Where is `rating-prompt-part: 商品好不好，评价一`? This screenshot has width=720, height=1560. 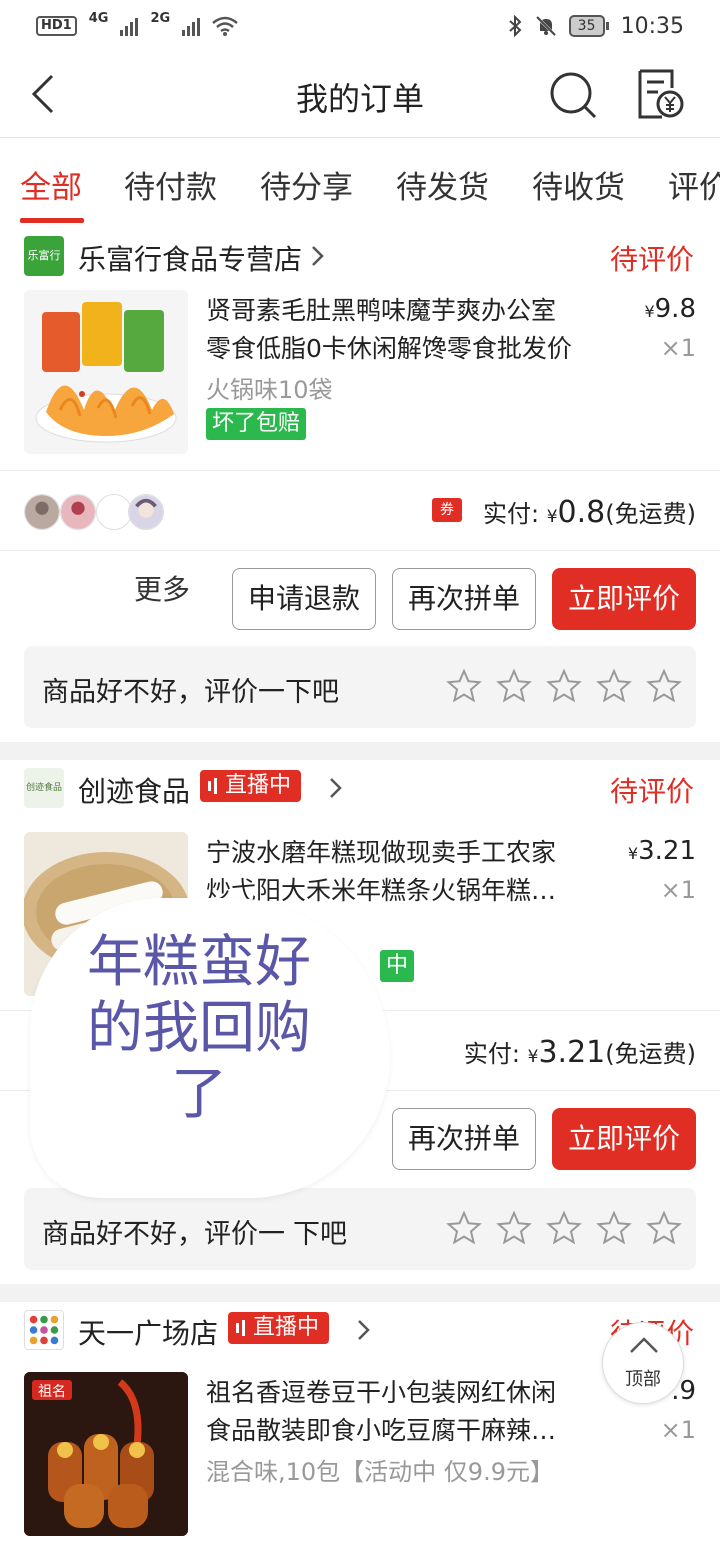
rating-prompt-part: 商品好不好，评价一 is located at coordinates (163, 1234).